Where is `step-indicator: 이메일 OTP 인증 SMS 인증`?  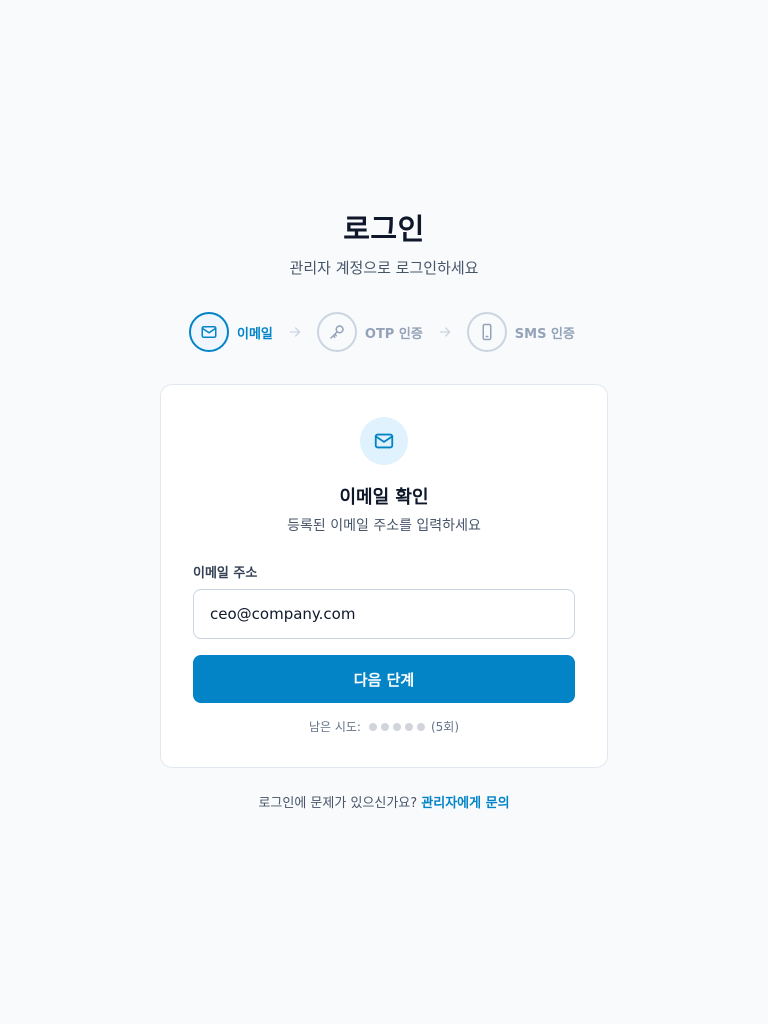 step-indicator: 이메일 OTP 인증 SMS 인증 is located at coordinates (382, 332).